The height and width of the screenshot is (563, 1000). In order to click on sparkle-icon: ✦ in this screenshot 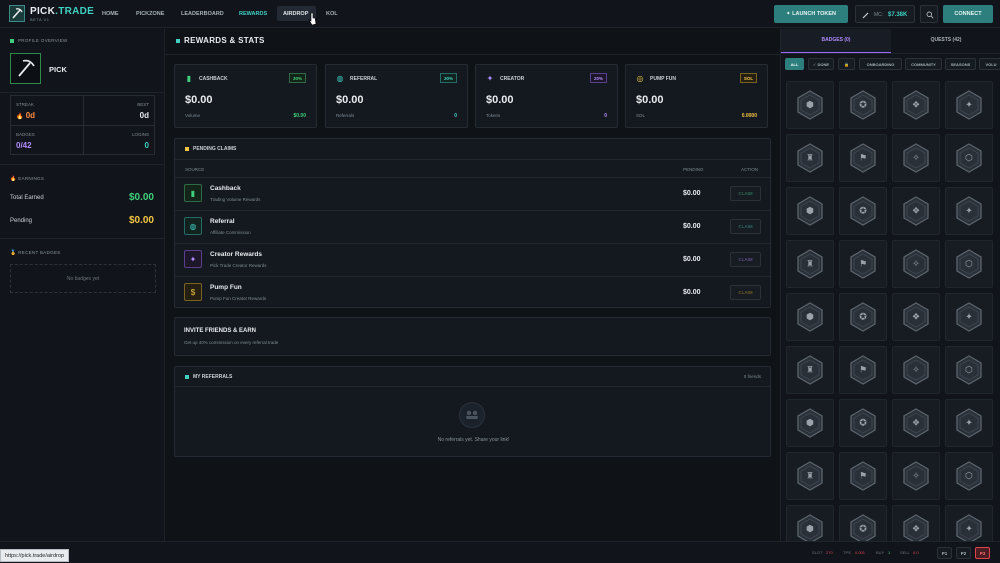, I will do `click(490, 78)`.